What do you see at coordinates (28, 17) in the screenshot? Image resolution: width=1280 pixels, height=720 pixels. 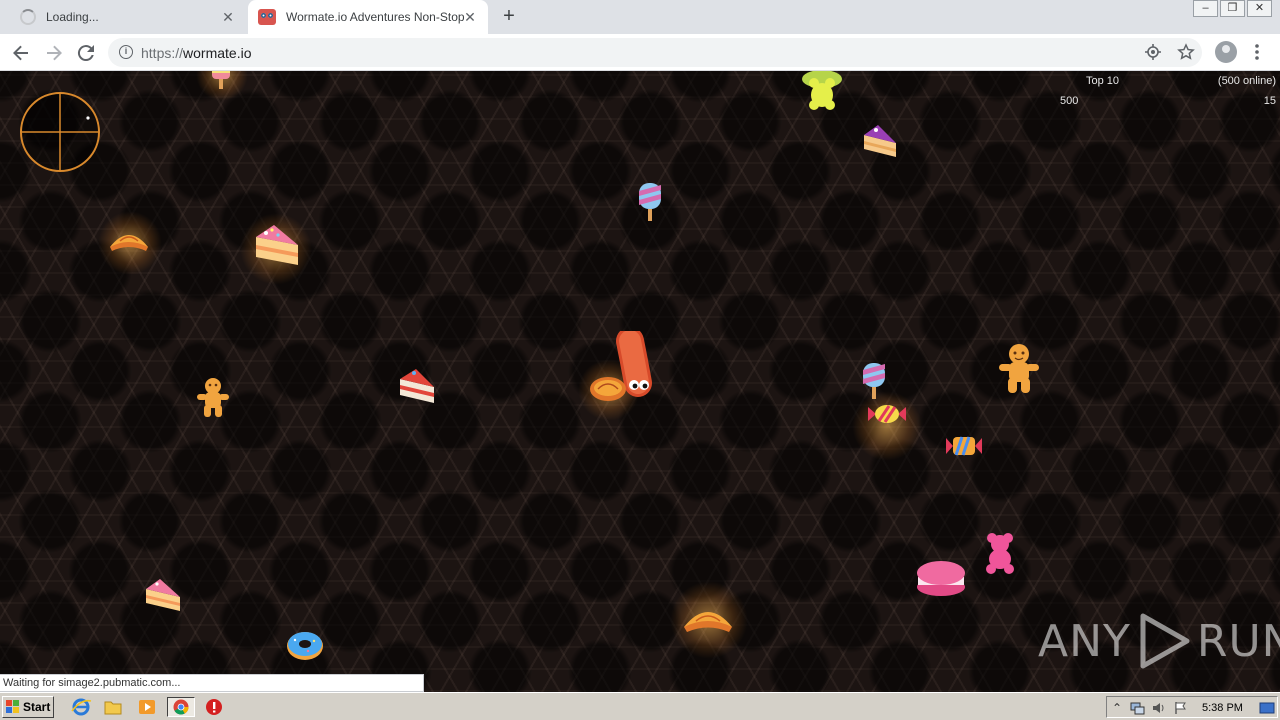 I see `loading-spinner-icon` at bounding box center [28, 17].